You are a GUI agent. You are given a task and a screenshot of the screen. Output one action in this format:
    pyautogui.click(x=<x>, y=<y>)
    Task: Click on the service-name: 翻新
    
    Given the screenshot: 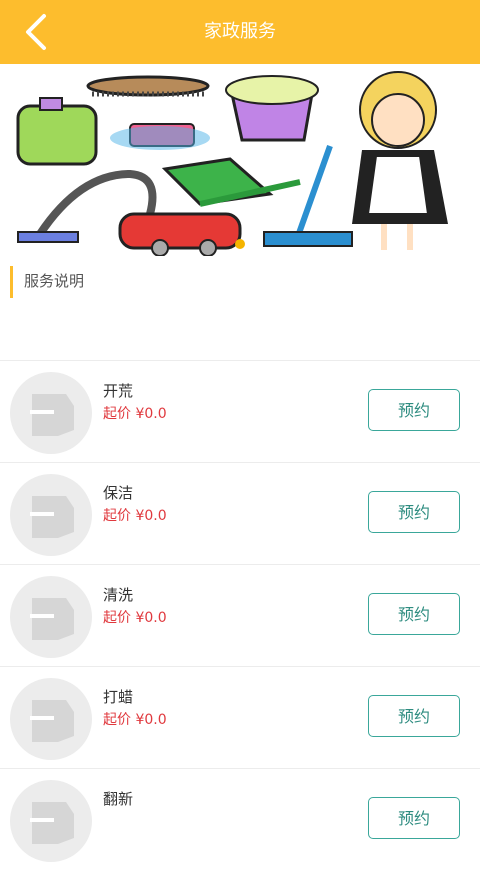 What is the action you would take?
    pyautogui.click(x=118, y=799)
    